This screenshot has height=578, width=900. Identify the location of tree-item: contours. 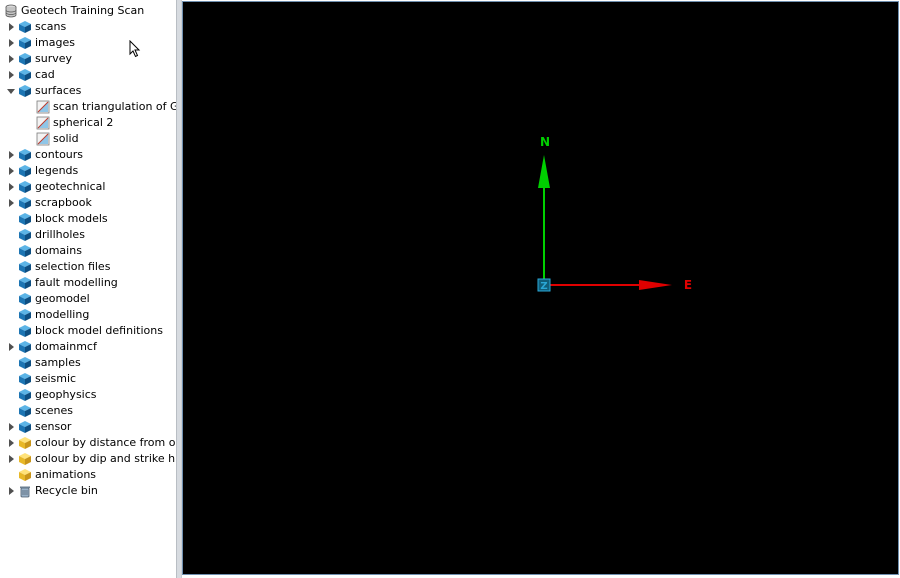
(44, 155).